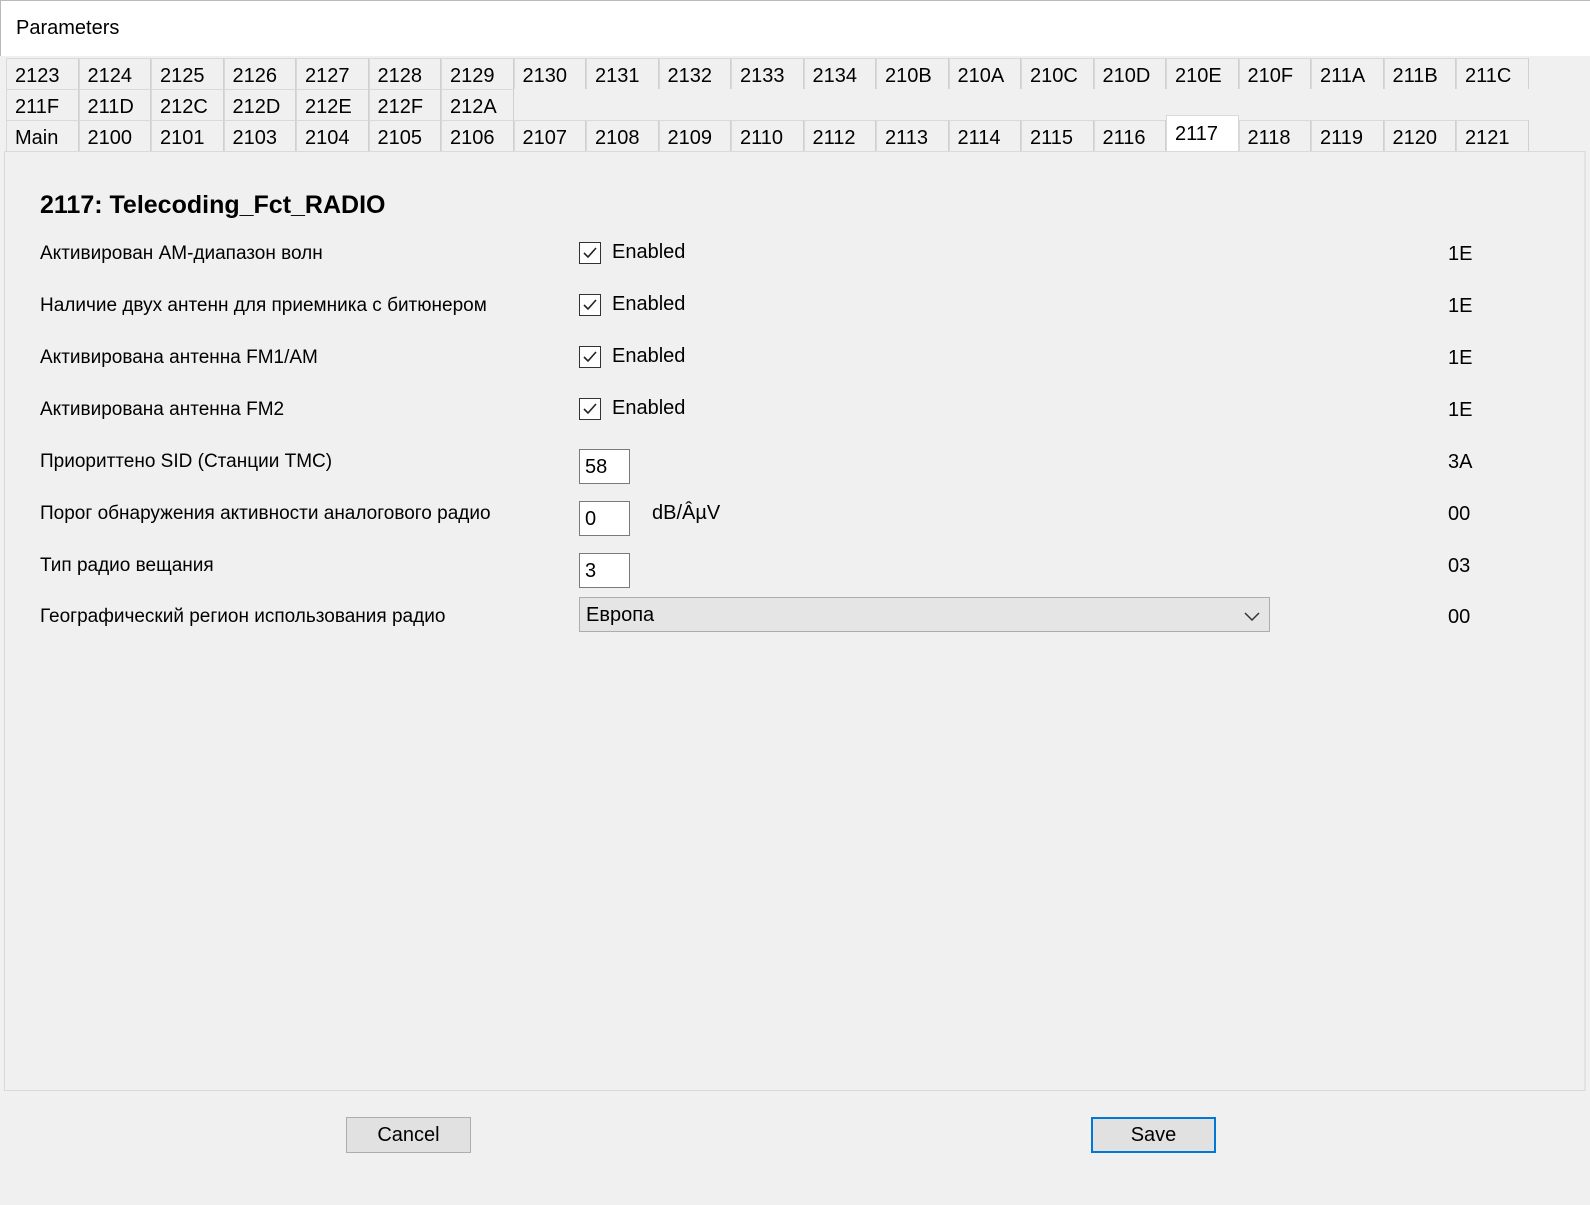  Describe the element at coordinates (984, 135) in the screenshot. I see `tab-2114: 2114` at that location.